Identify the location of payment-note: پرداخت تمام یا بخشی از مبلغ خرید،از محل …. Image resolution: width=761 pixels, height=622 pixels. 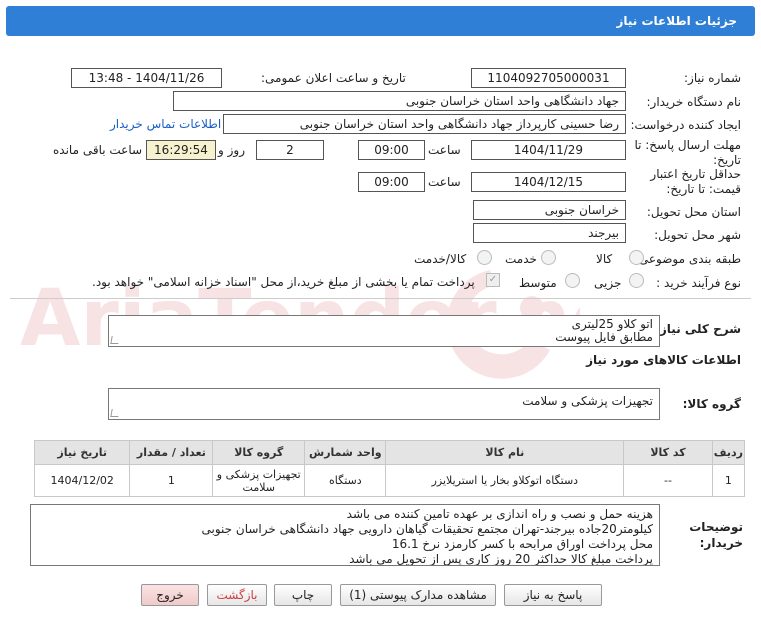
(283, 282).